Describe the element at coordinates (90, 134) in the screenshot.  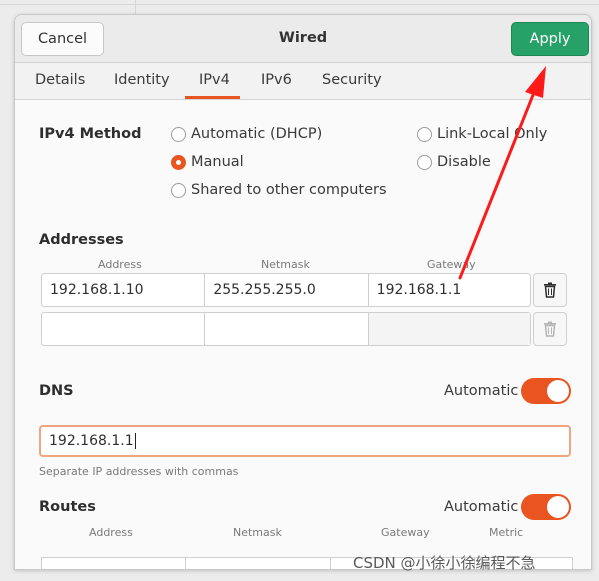
I see `ipv4-method-label: IPv4 Method` at that location.